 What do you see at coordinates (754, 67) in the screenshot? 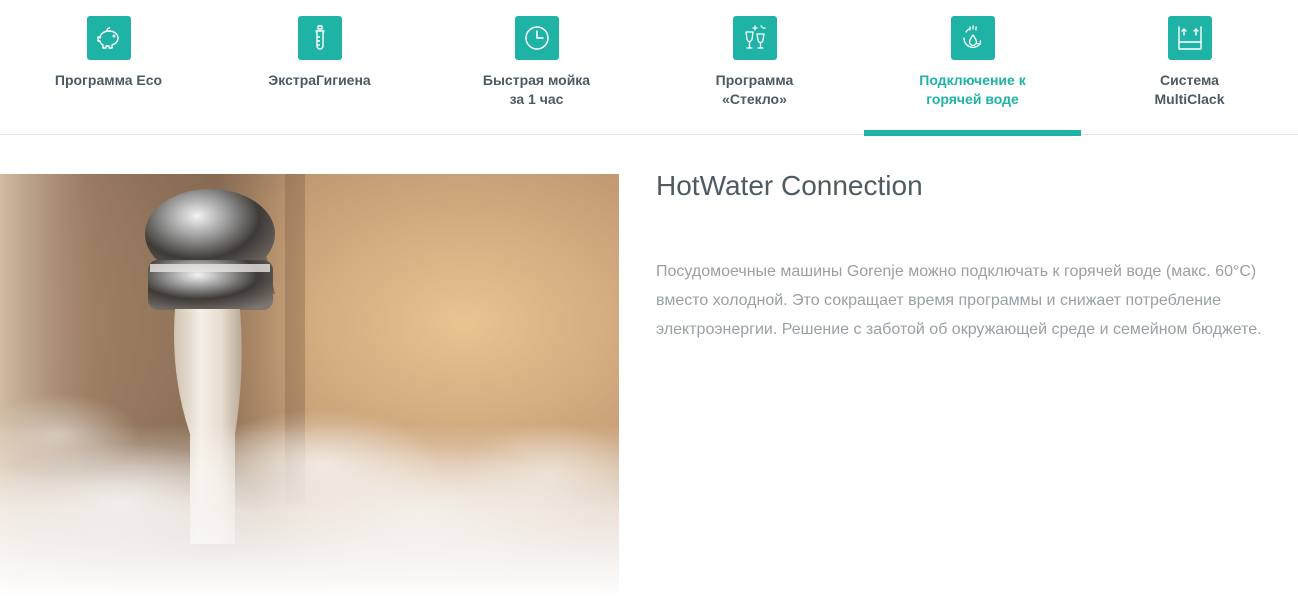
I see `tab-glass-program: Программа «Стекло»` at bounding box center [754, 67].